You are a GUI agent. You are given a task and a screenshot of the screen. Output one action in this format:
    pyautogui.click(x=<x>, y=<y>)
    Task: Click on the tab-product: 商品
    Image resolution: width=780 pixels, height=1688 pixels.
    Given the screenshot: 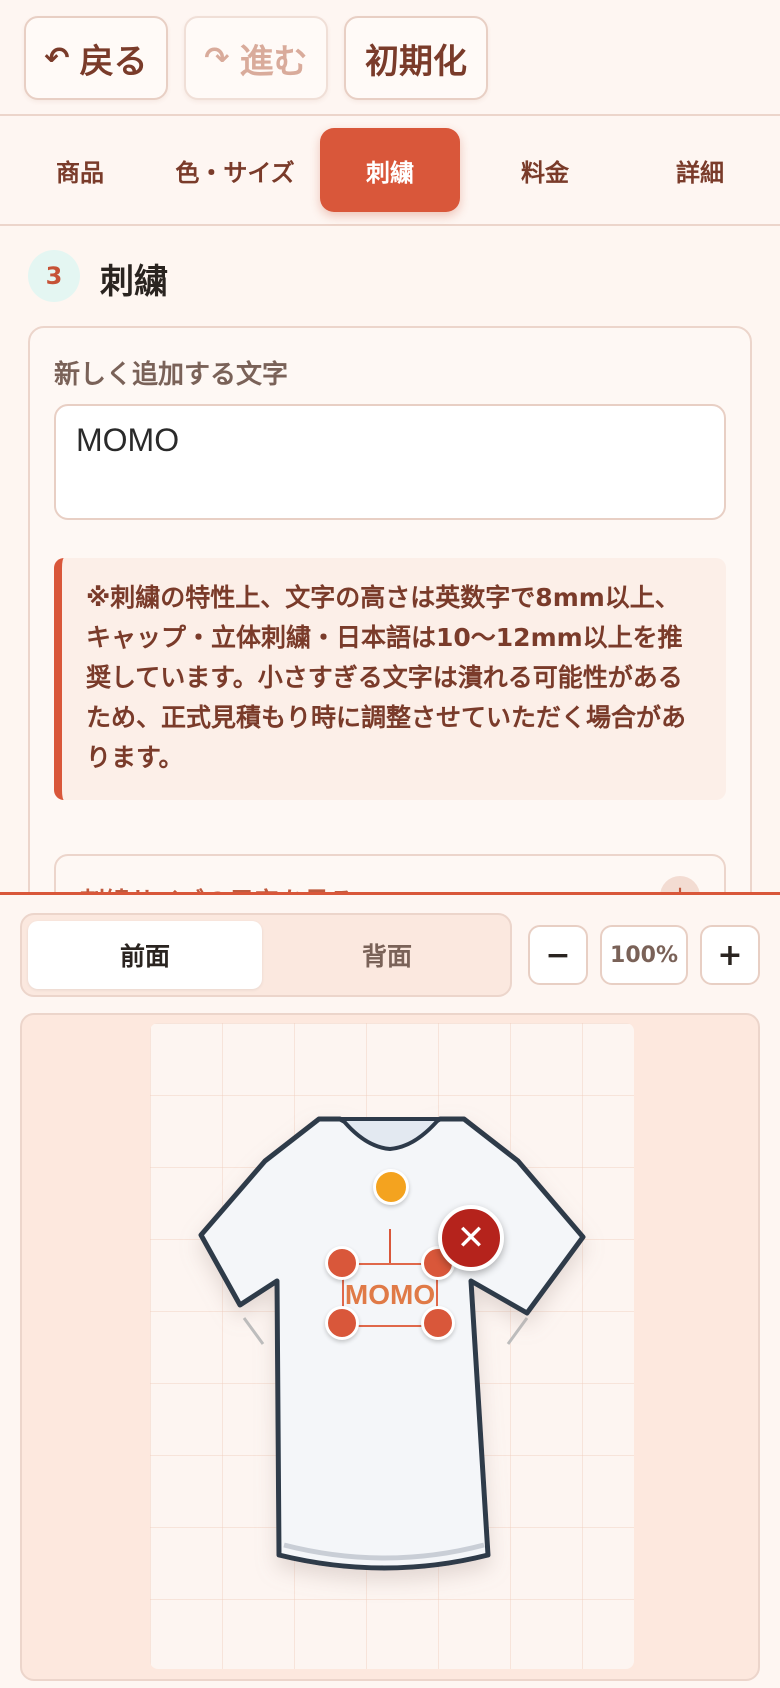 What is the action you would take?
    pyautogui.click(x=80, y=170)
    